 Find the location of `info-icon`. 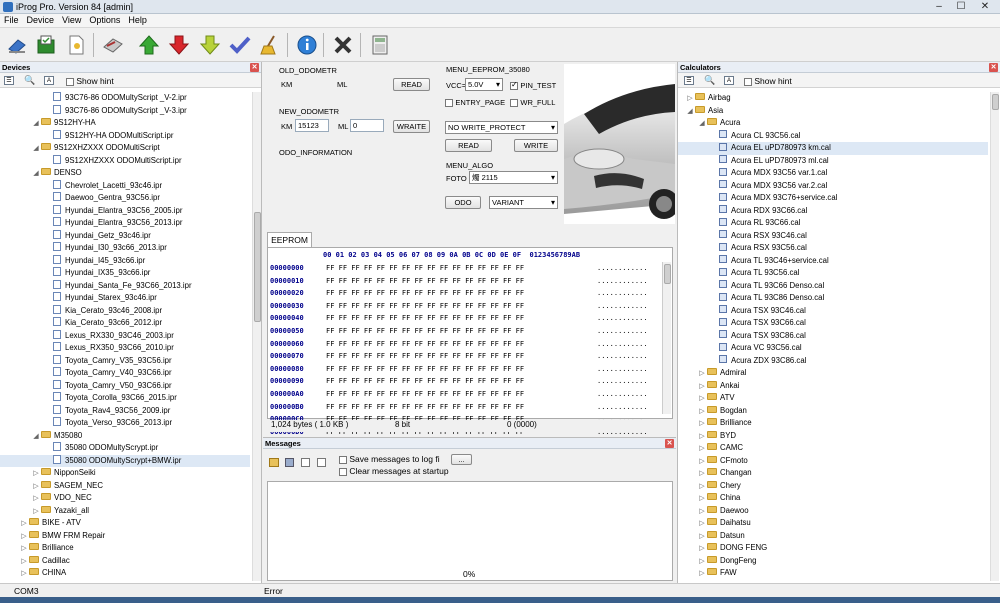

info-icon is located at coordinates (307, 45).